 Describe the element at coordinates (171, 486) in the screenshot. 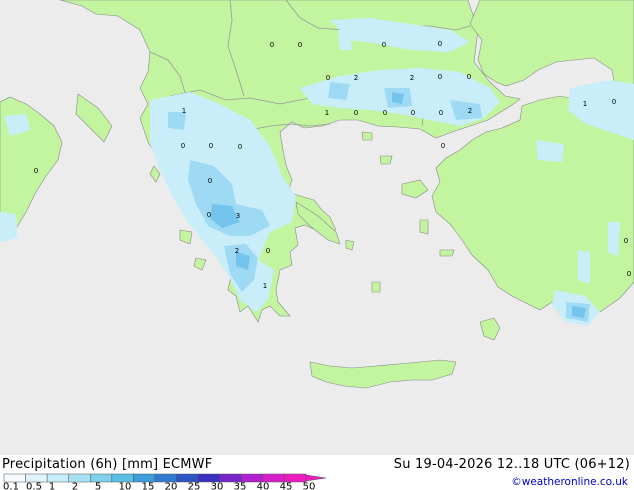

I see `legend-tick-label: 20` at that location.